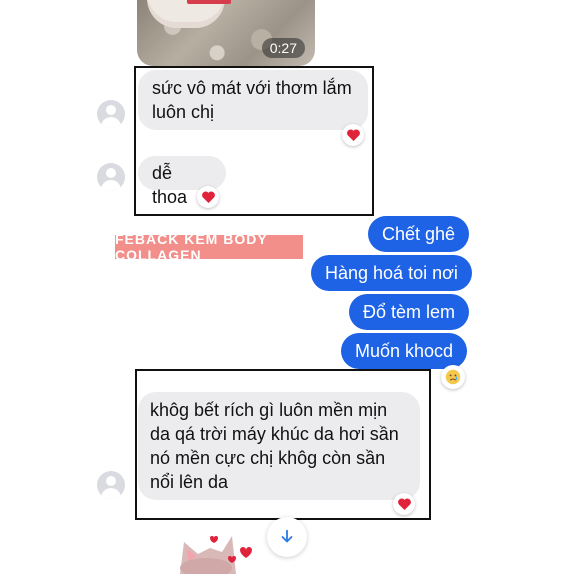 This screenshot has width=574, height=579. Describe the element at coordinates (253, 100) in the screenshot. I see `incoming-message-1: sức vô mát với thơm lắm luôn chị` at that location.